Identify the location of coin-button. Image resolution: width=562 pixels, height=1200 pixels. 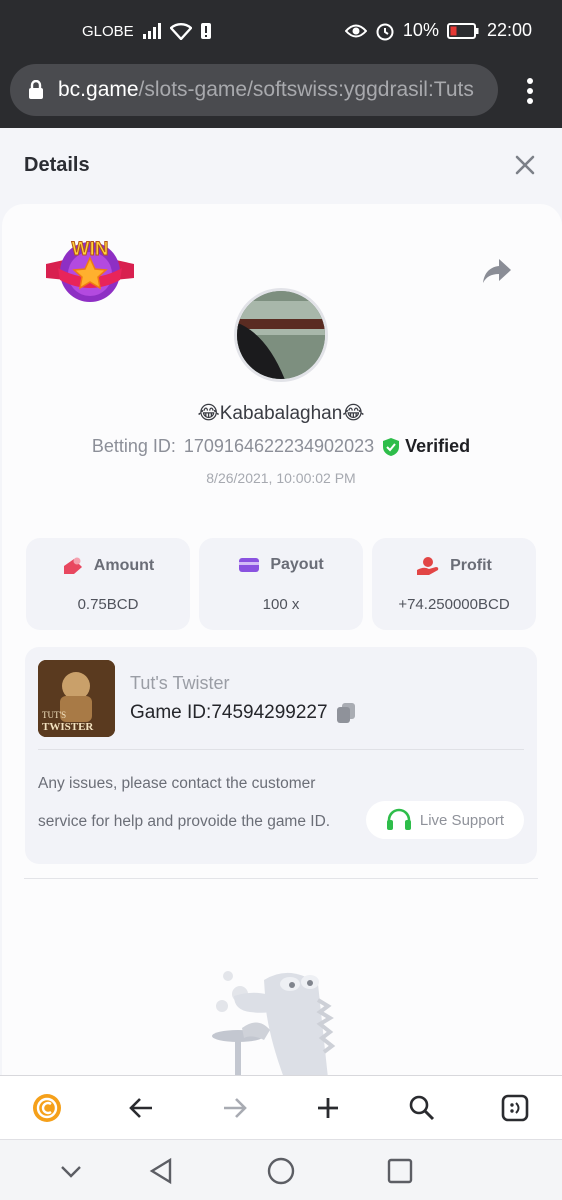
(47, 1108).